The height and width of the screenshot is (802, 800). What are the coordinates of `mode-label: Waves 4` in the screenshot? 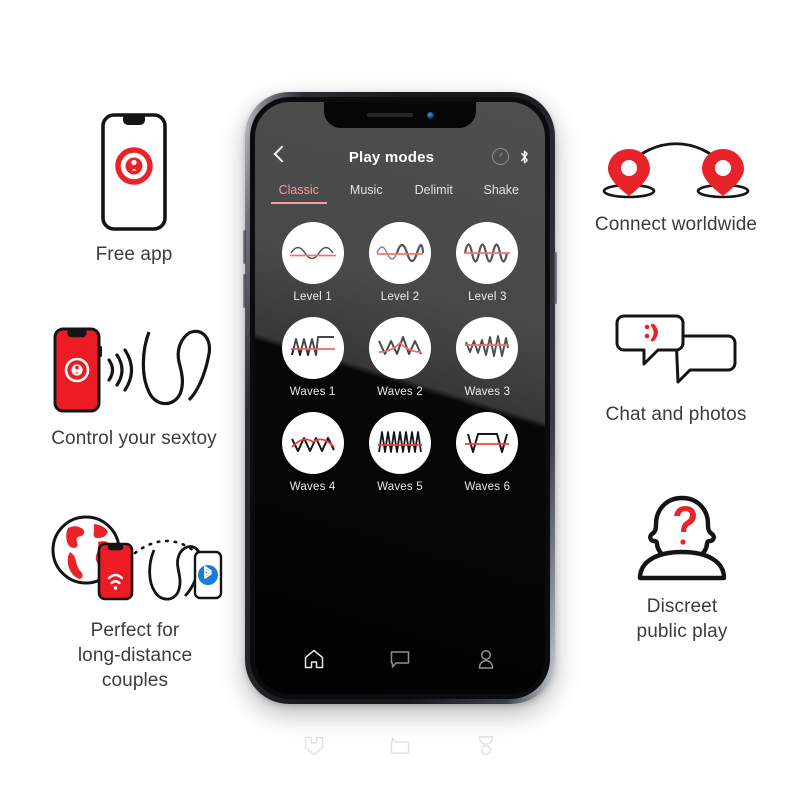 It's located at (312, 487).